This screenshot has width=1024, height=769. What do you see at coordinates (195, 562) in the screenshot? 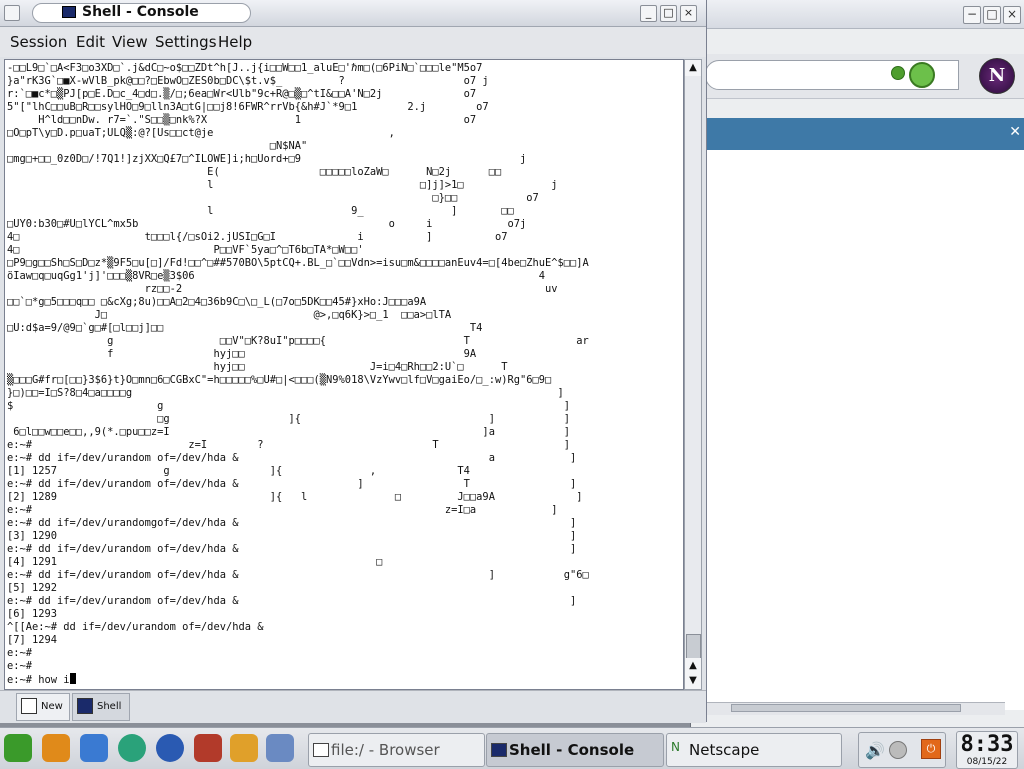
I see `terminal-line: [4] 1291 □` at bounding box center [195, 562].